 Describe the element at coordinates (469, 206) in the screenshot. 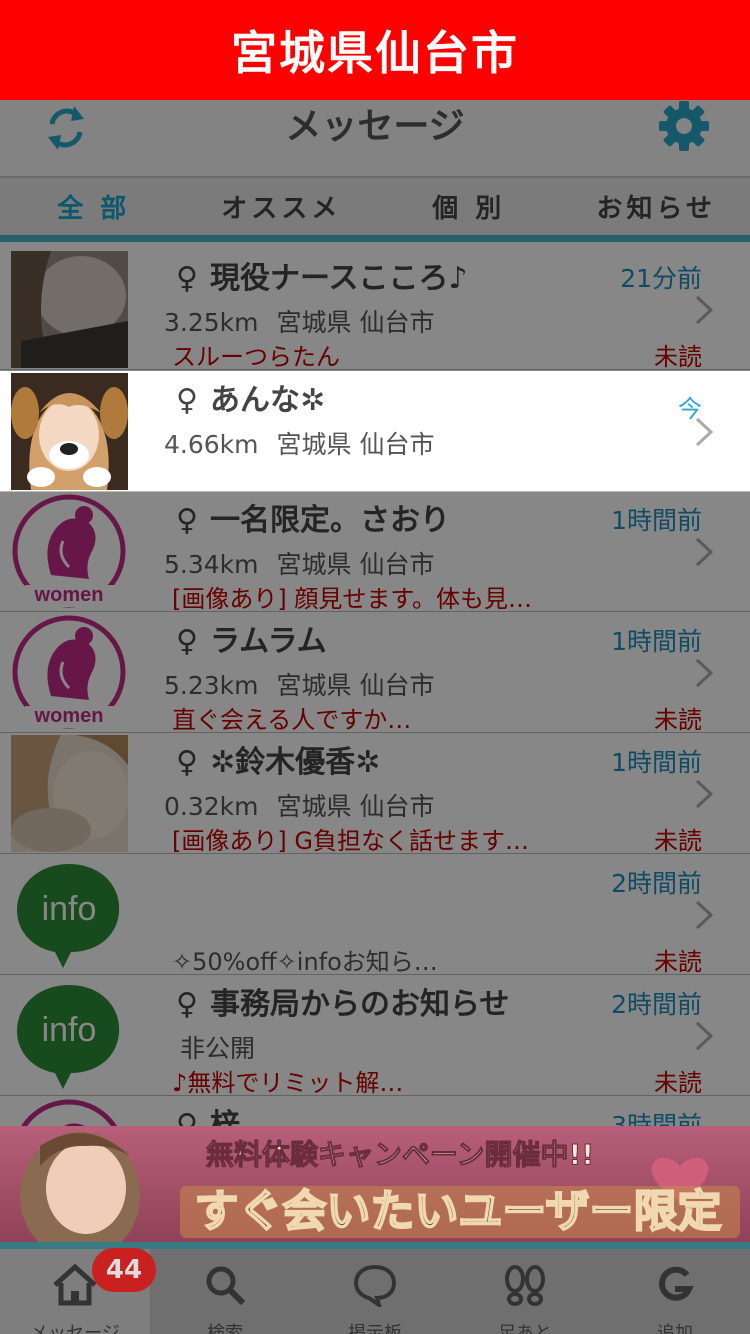

I see `tab-individual: 個 別` at that location.